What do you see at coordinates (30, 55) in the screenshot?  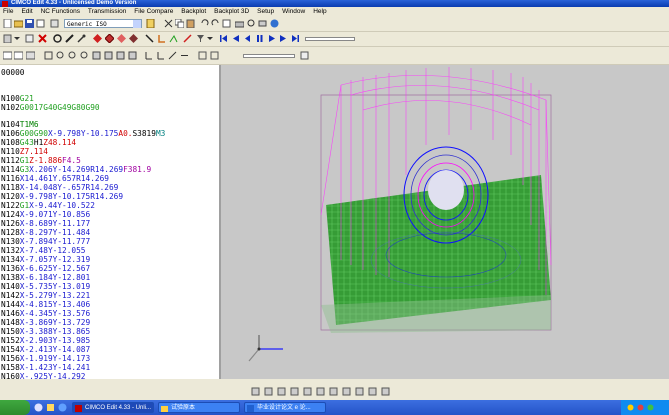 I see `window-icon` at bounding box center [30, 55].